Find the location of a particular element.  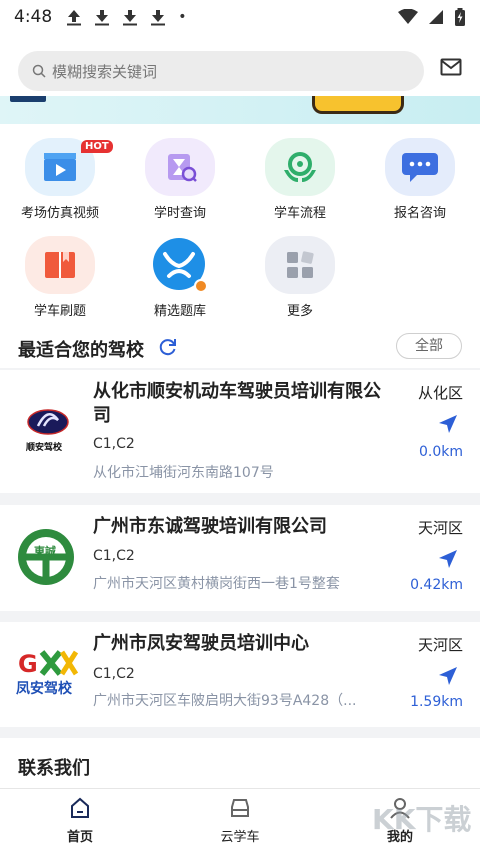

grid-item-label: 更多 is located at coordinates (299, 311).